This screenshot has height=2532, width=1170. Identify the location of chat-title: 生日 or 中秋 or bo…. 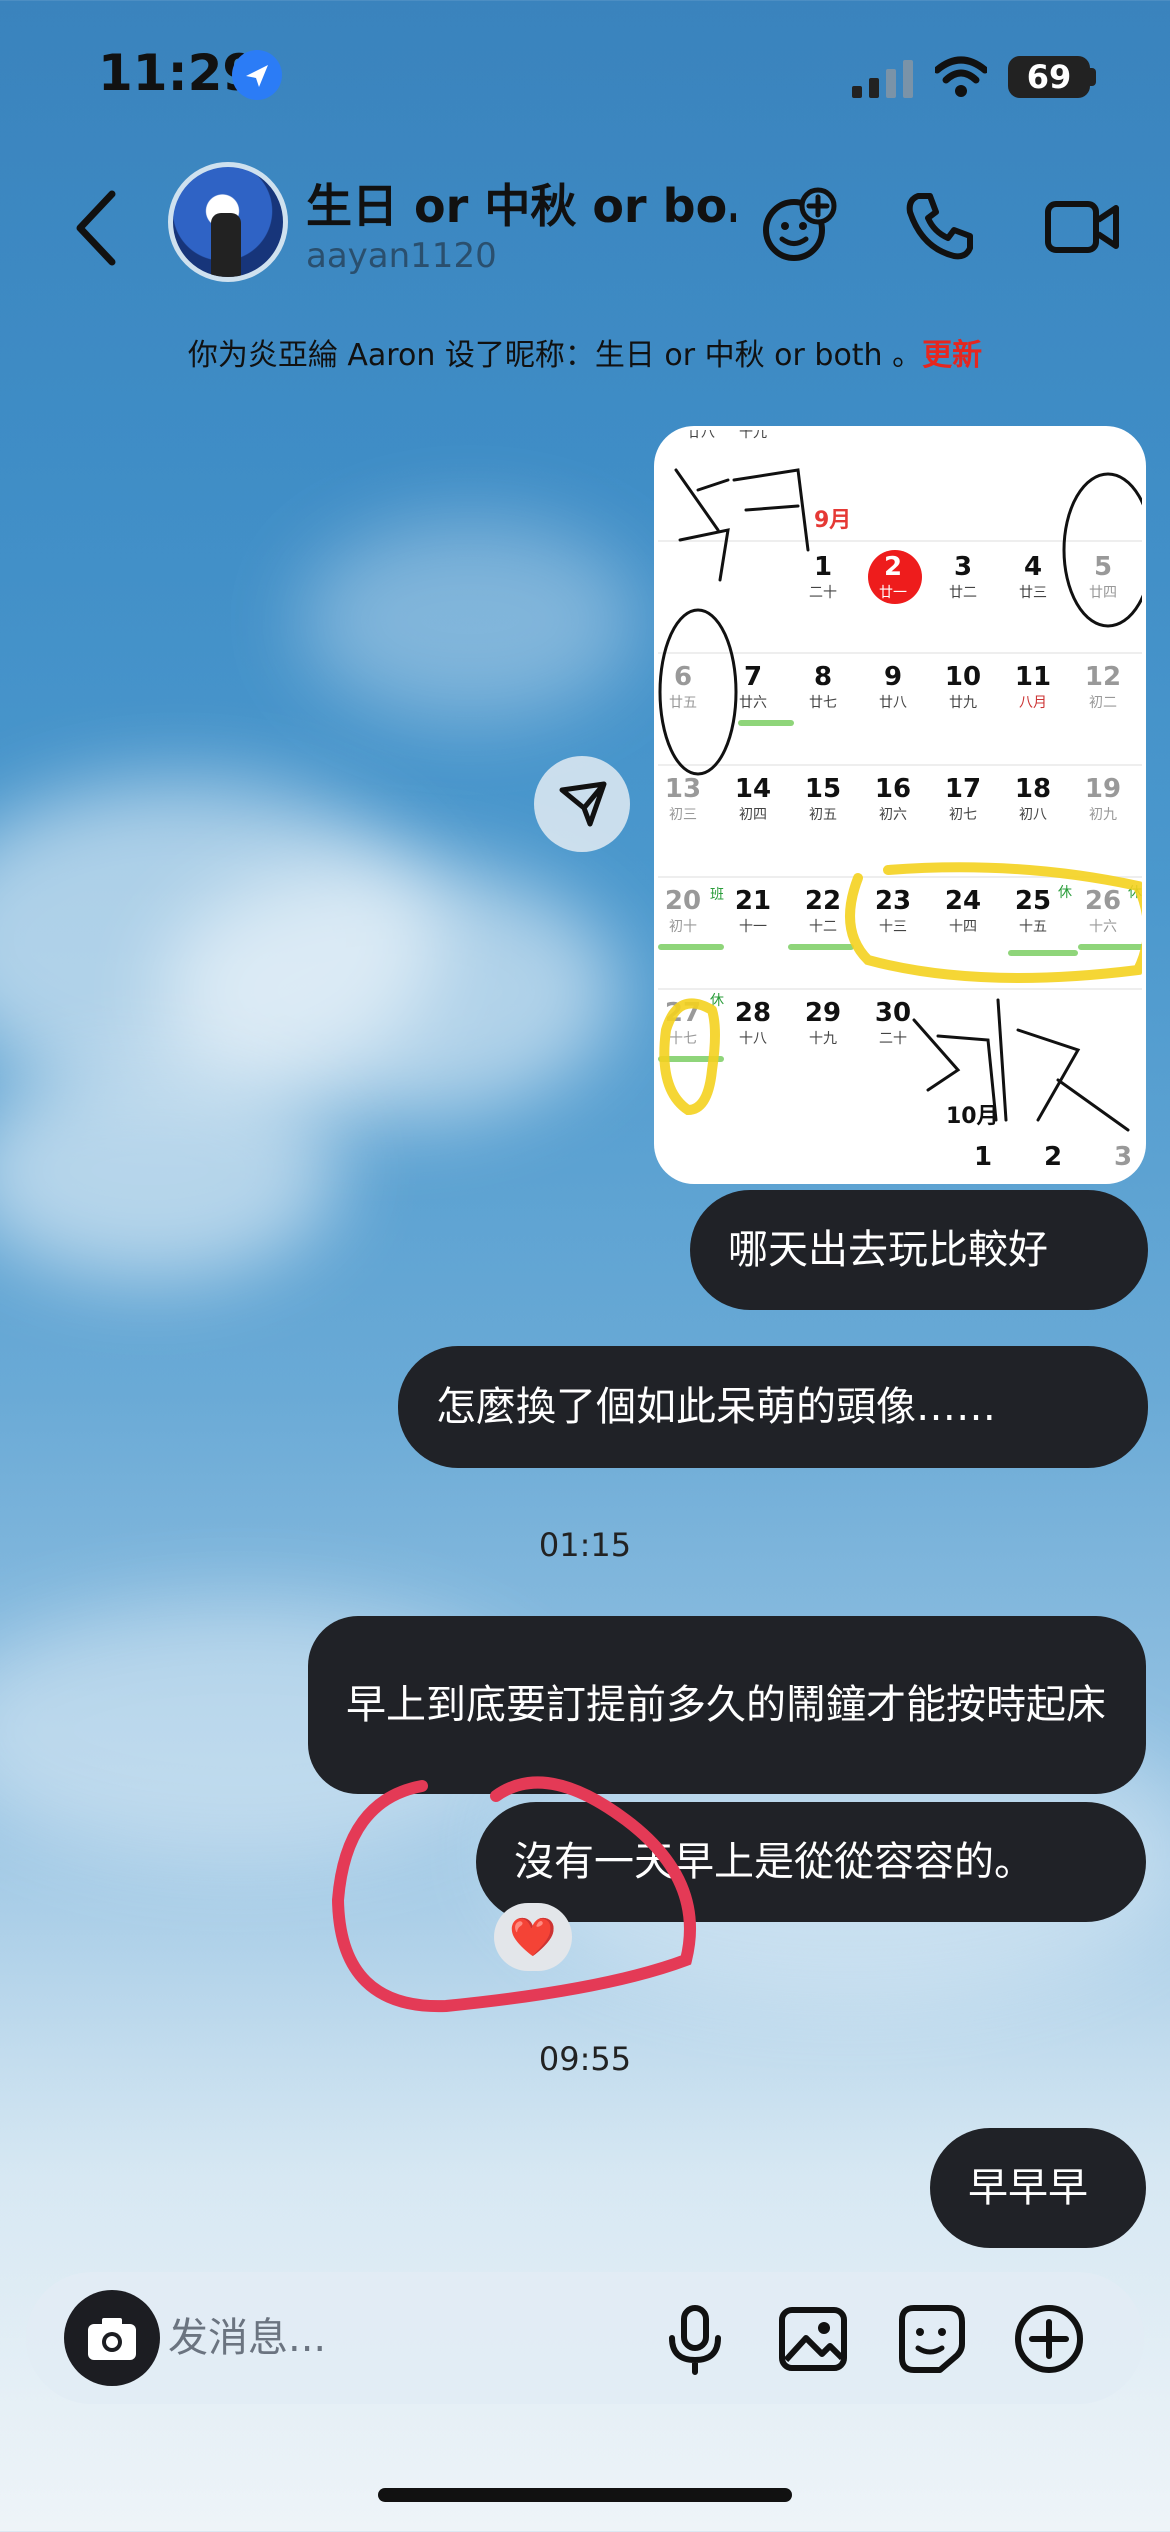
(521, 203).